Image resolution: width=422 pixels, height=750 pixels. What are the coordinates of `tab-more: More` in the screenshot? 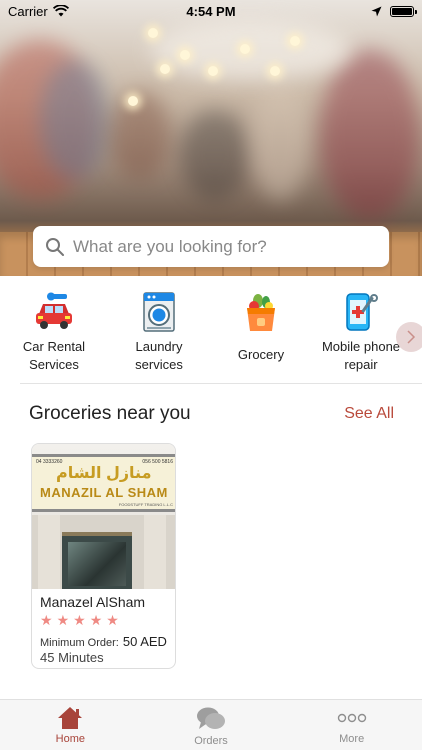 It's located at (351, 725).